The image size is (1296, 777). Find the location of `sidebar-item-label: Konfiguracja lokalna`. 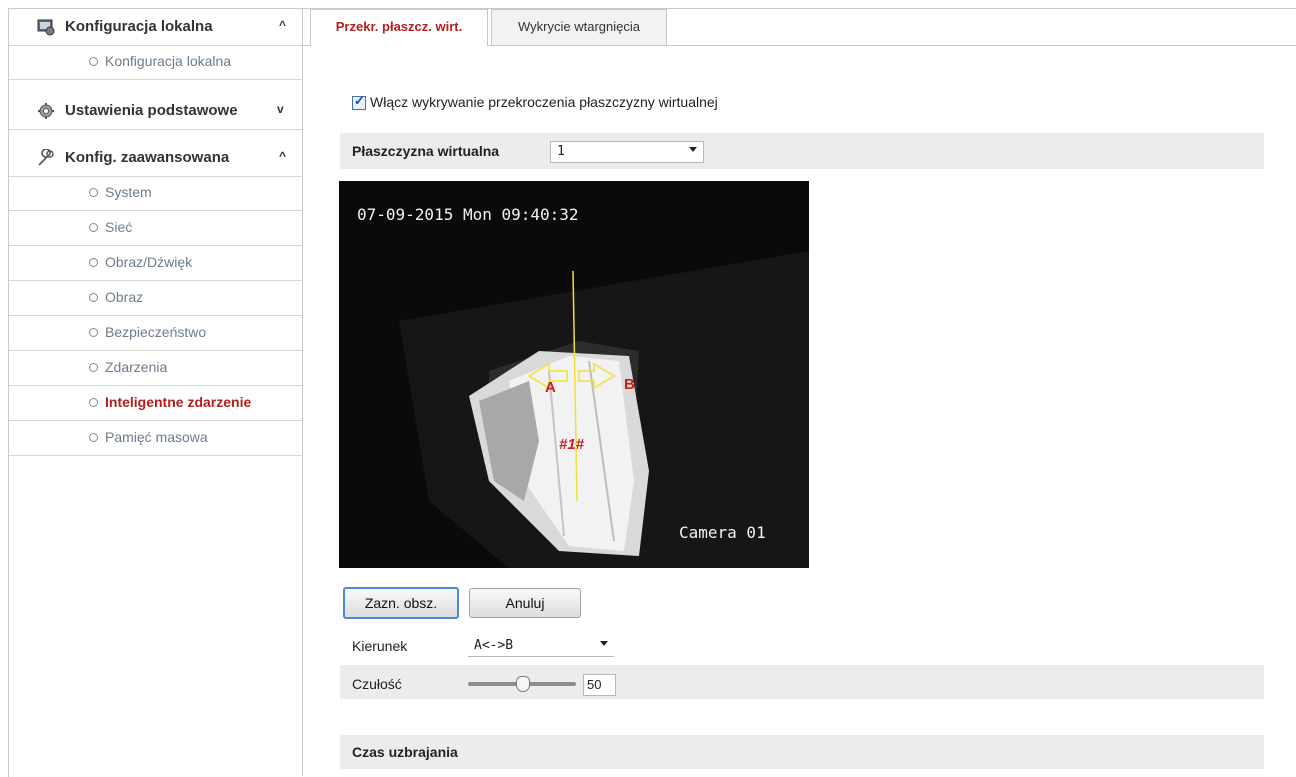

sidebar-item-label: Konfiguracja lokalna is located at coordinates (168, 61).